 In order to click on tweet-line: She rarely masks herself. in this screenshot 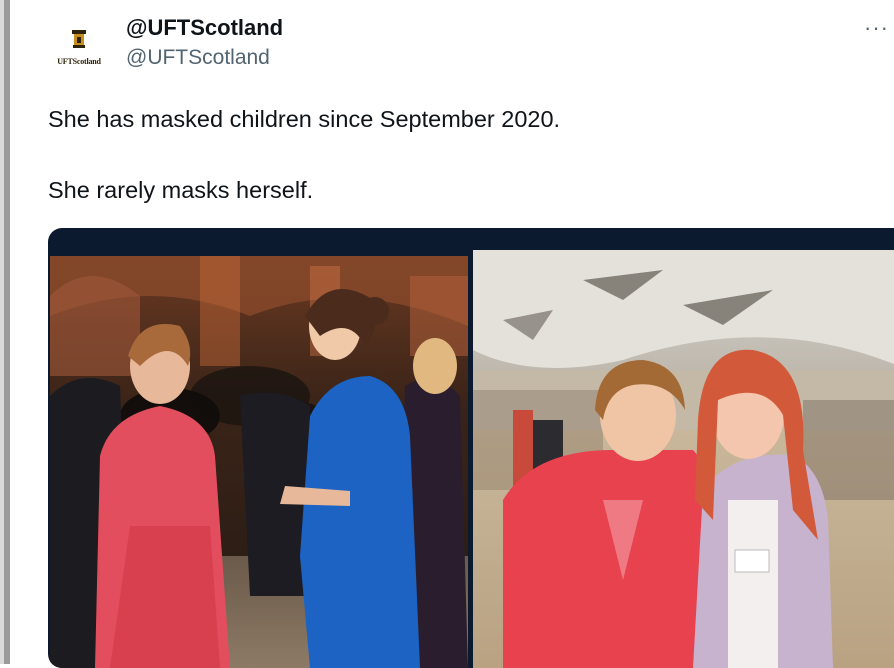, I will do `click(181, 190)`.